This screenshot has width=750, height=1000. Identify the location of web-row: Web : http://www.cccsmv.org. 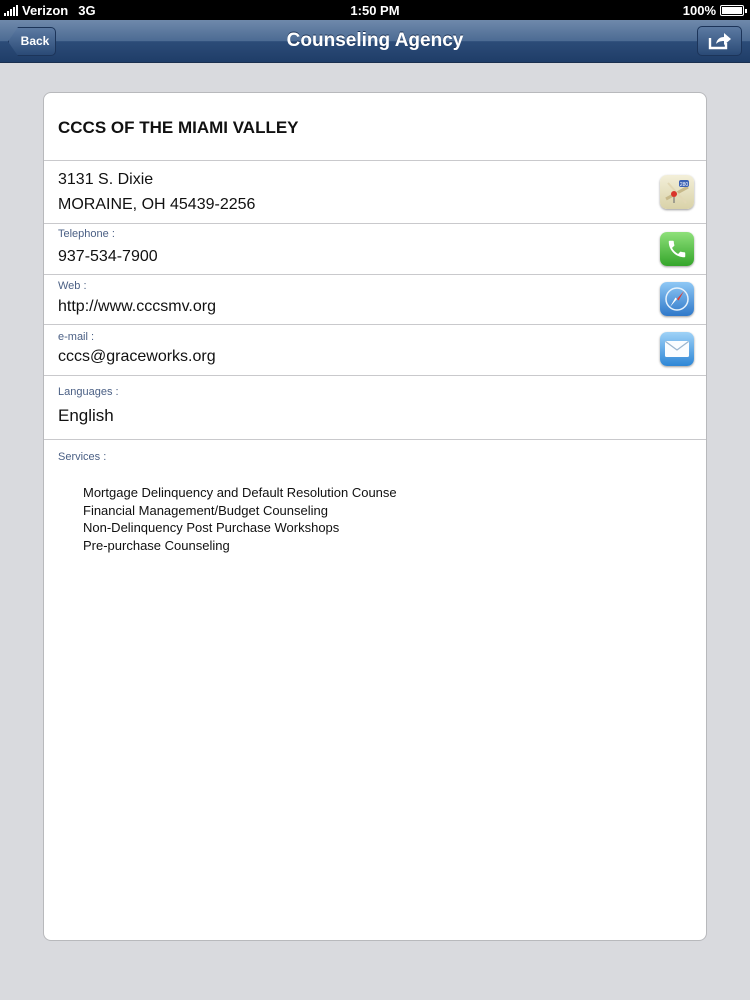
(375, 300).